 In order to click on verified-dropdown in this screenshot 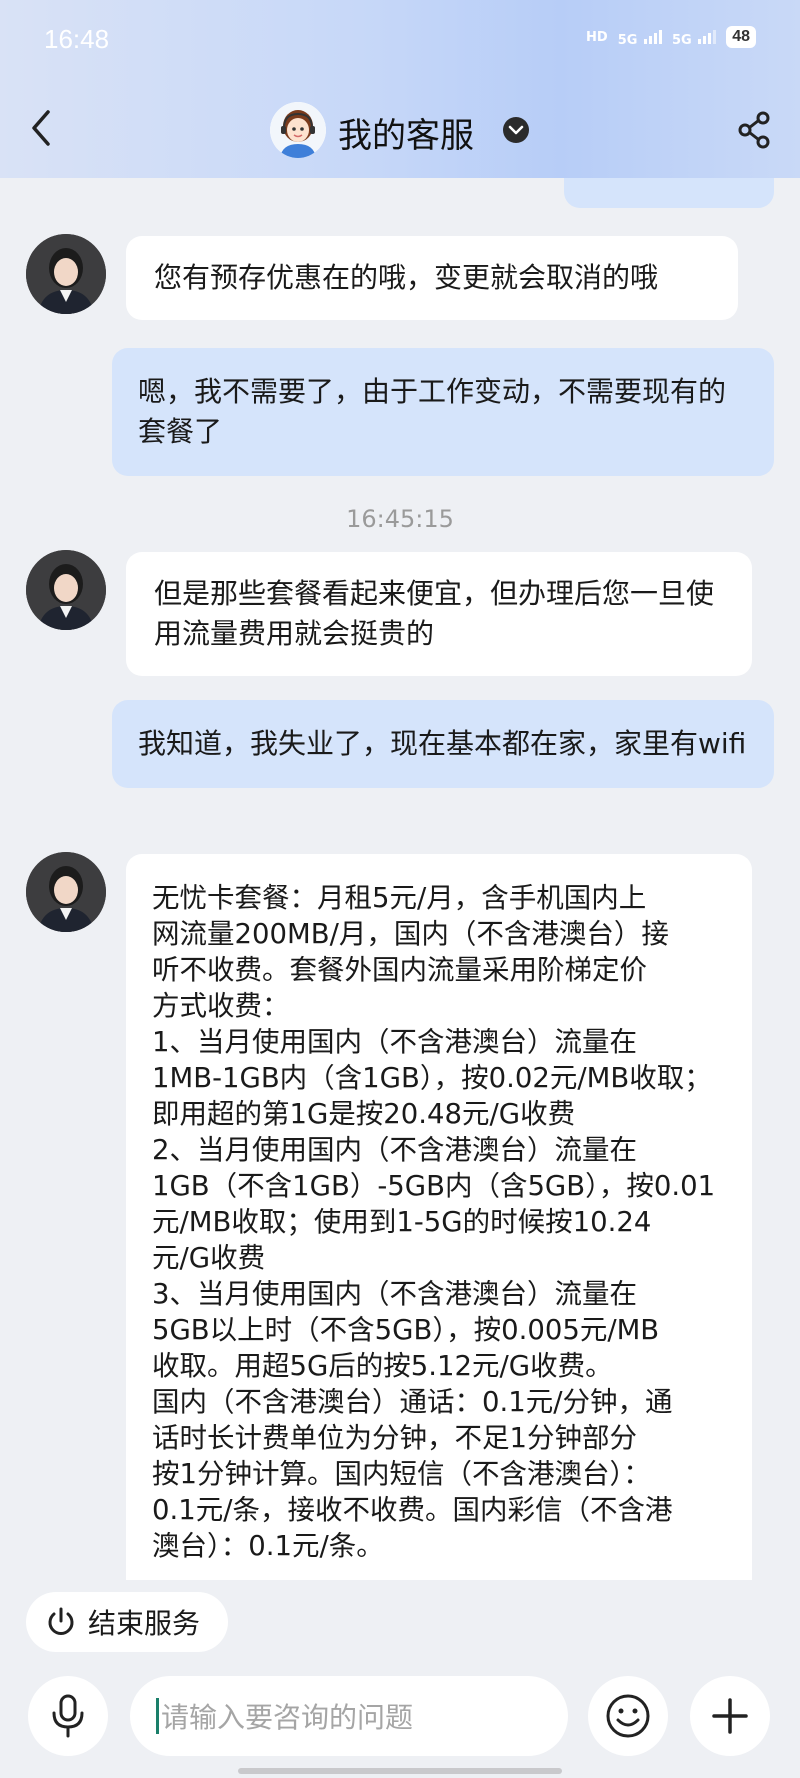, I will do `click(516, 130)`.